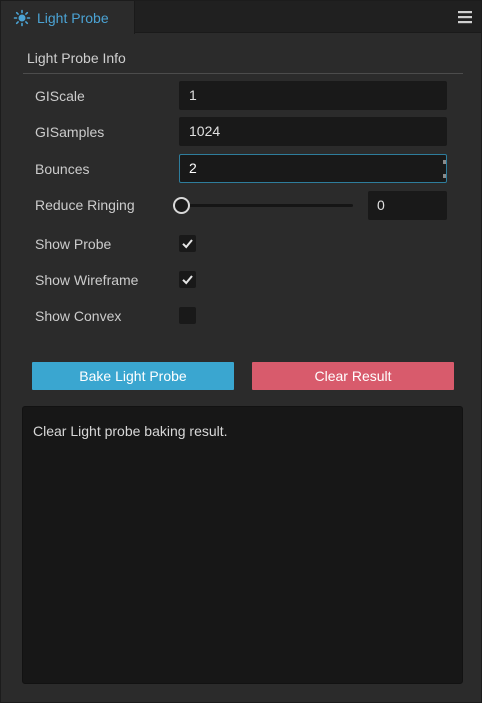 The image size is (482, 703). What do you see at coordinates (313, 95) in the screenshot?
I see `gi-scale-input: 1` at bounding box center [313, 95].